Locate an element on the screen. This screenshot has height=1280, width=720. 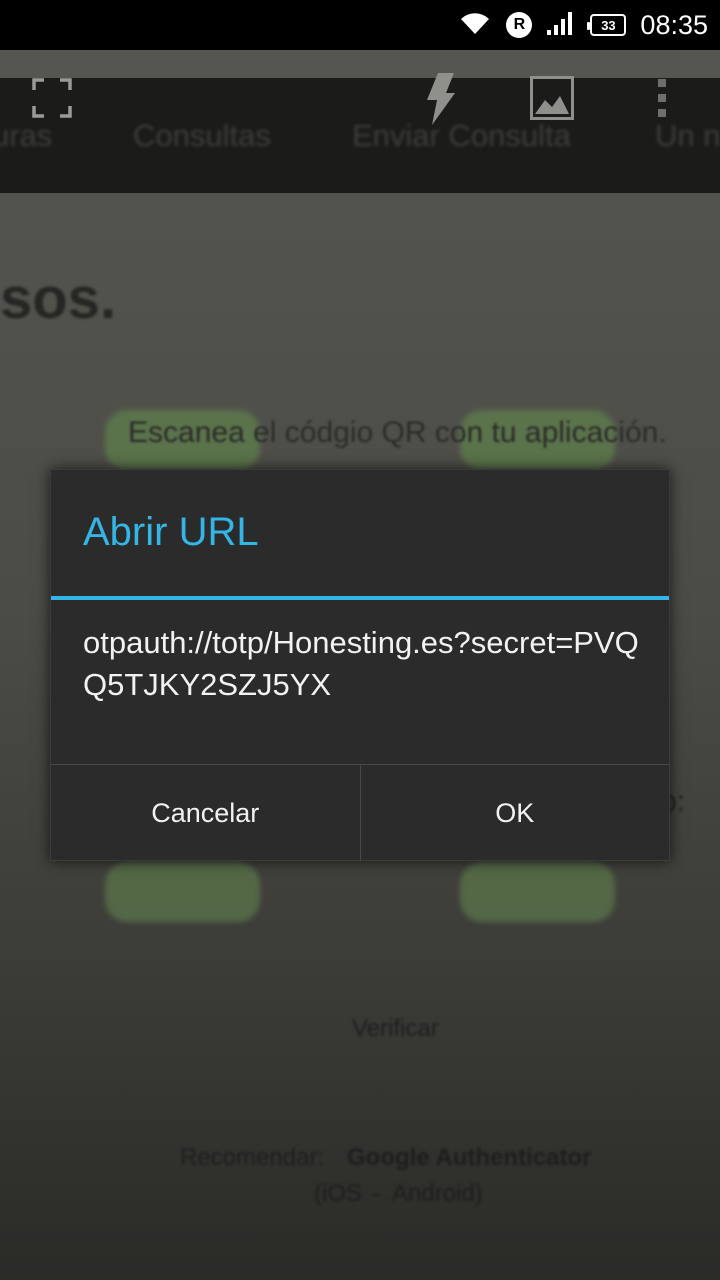
battery-level: 33 is located at coordinates (608, 25).